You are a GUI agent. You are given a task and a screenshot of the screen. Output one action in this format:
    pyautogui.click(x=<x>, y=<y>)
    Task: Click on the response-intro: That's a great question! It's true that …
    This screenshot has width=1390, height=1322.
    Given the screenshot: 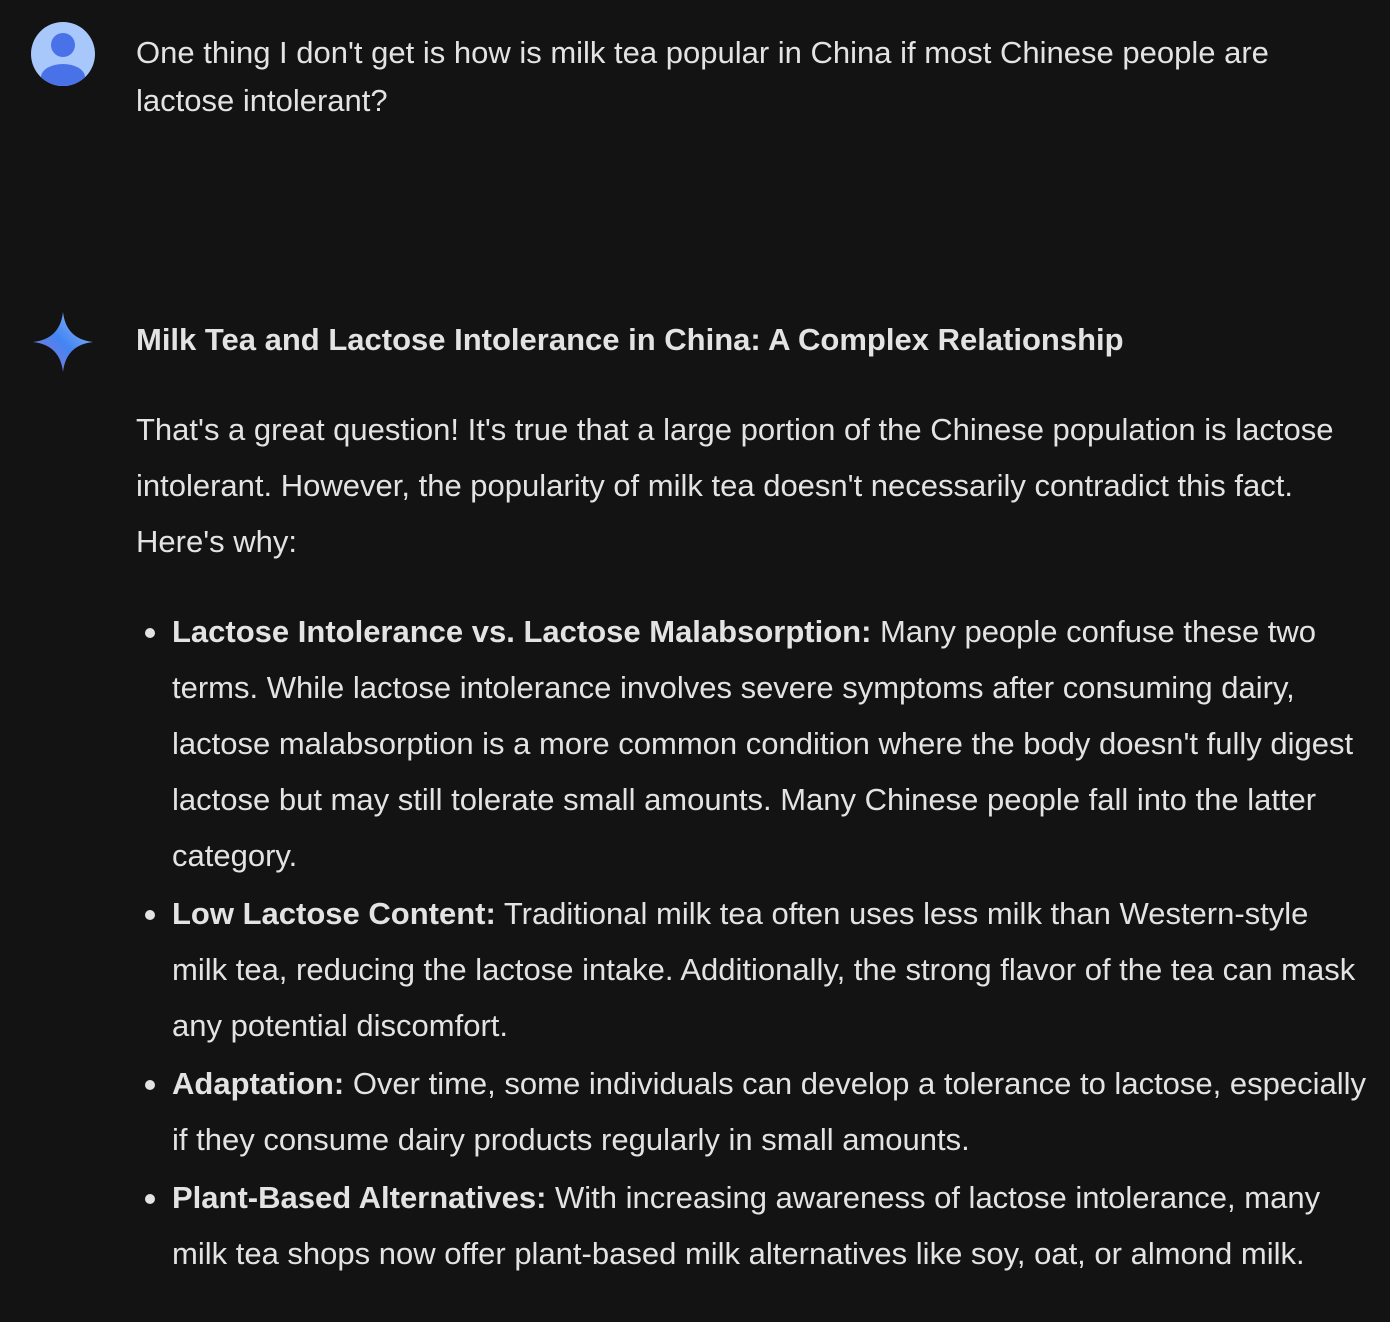 What is the action you would take?
    pyautogui.click(x=735, y=485)
    